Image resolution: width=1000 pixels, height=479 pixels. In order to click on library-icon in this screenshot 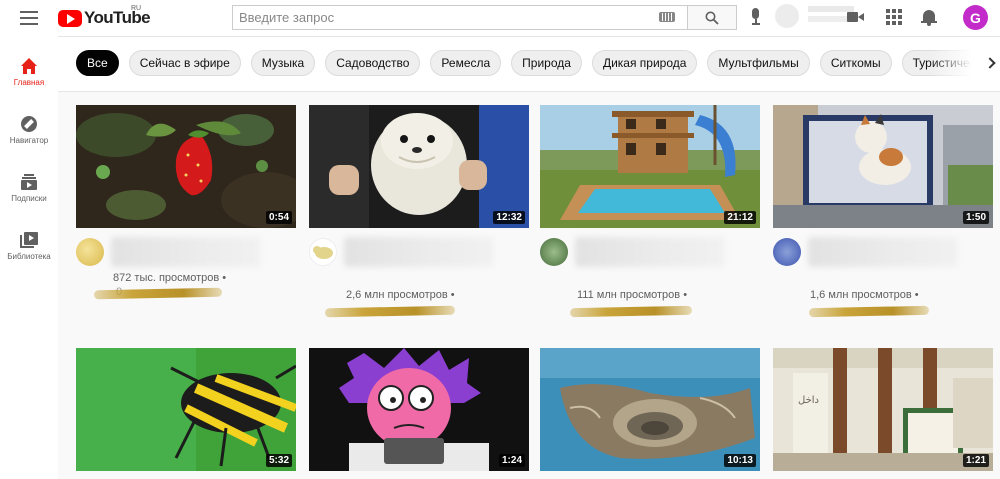, I will do `click(29, 240)`.